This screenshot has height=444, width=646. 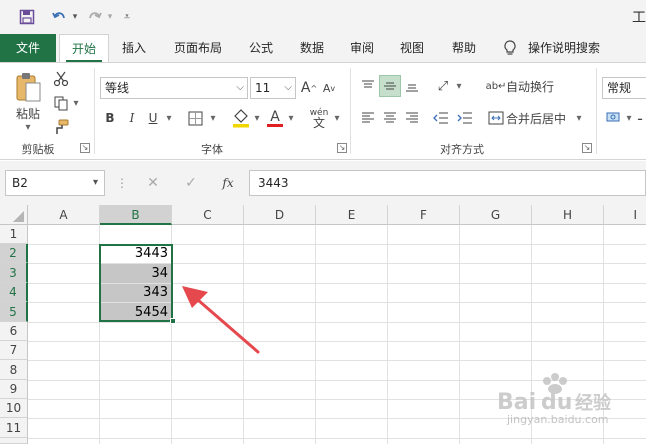 I want to click on row-header-10: 10, so click(x=14, y=408).